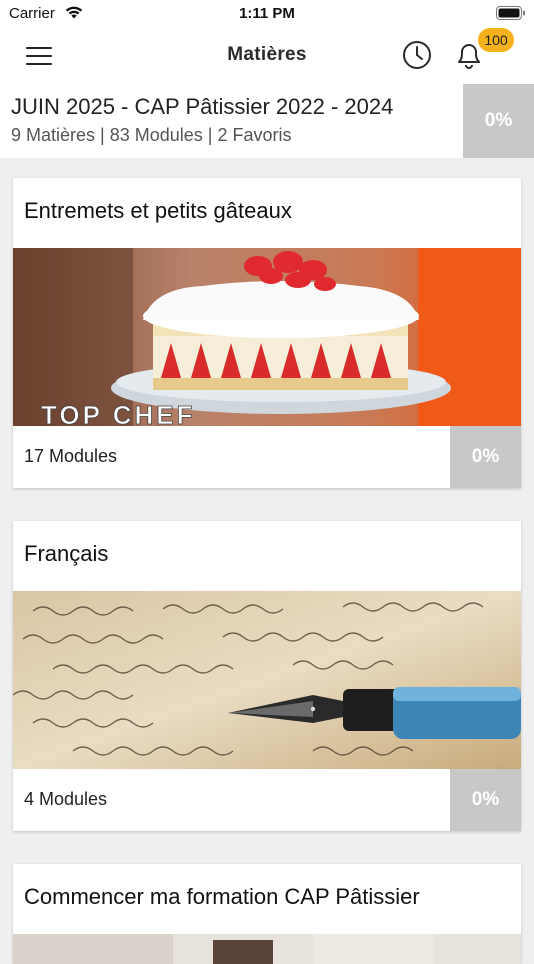 The image size is (534, 964). I want to click on subject-title: Entremets et petits gâteaux, so click(158, 210).